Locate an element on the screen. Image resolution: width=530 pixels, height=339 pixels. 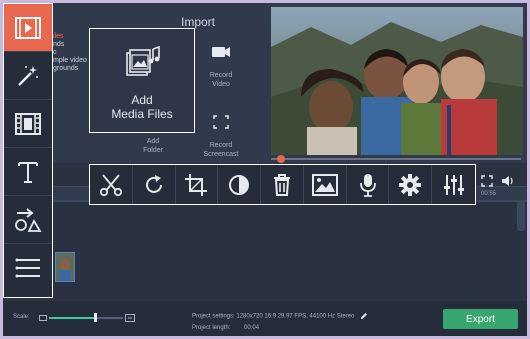
edit-toolbar is located at coordinates (282, 184).